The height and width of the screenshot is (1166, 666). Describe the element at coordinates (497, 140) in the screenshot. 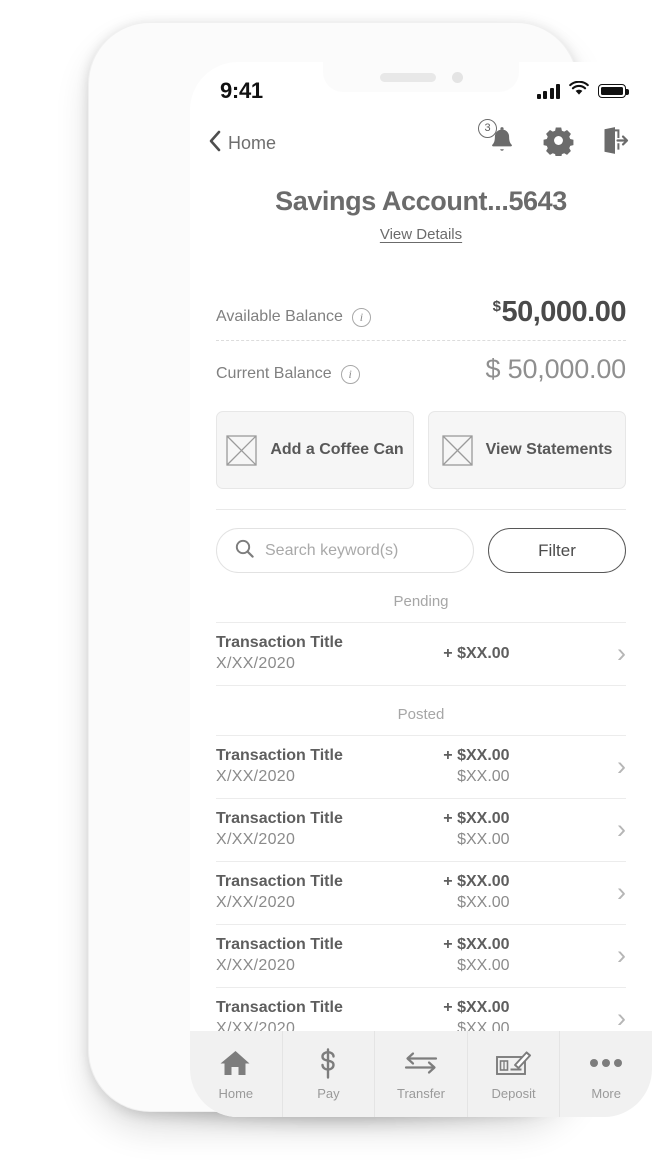

I see `notifications-button: 3` at that location.